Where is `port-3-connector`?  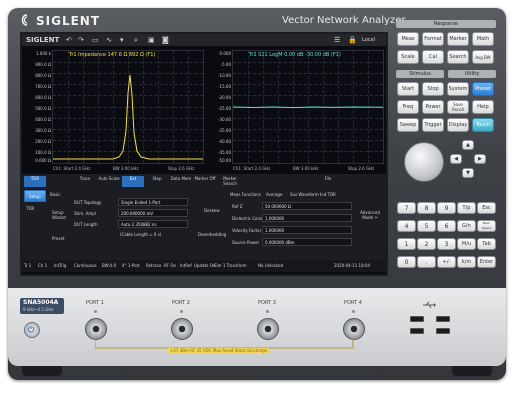 port-3-connector is located at coordinates (268, 329).